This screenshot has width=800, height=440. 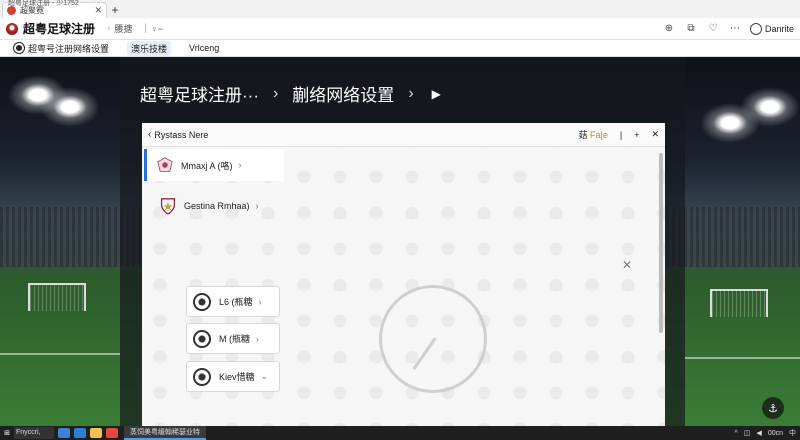 What do you see at coordinates (661, 243) in the screenshot?
I see `scrollbar` at bounding box center [661, 243].